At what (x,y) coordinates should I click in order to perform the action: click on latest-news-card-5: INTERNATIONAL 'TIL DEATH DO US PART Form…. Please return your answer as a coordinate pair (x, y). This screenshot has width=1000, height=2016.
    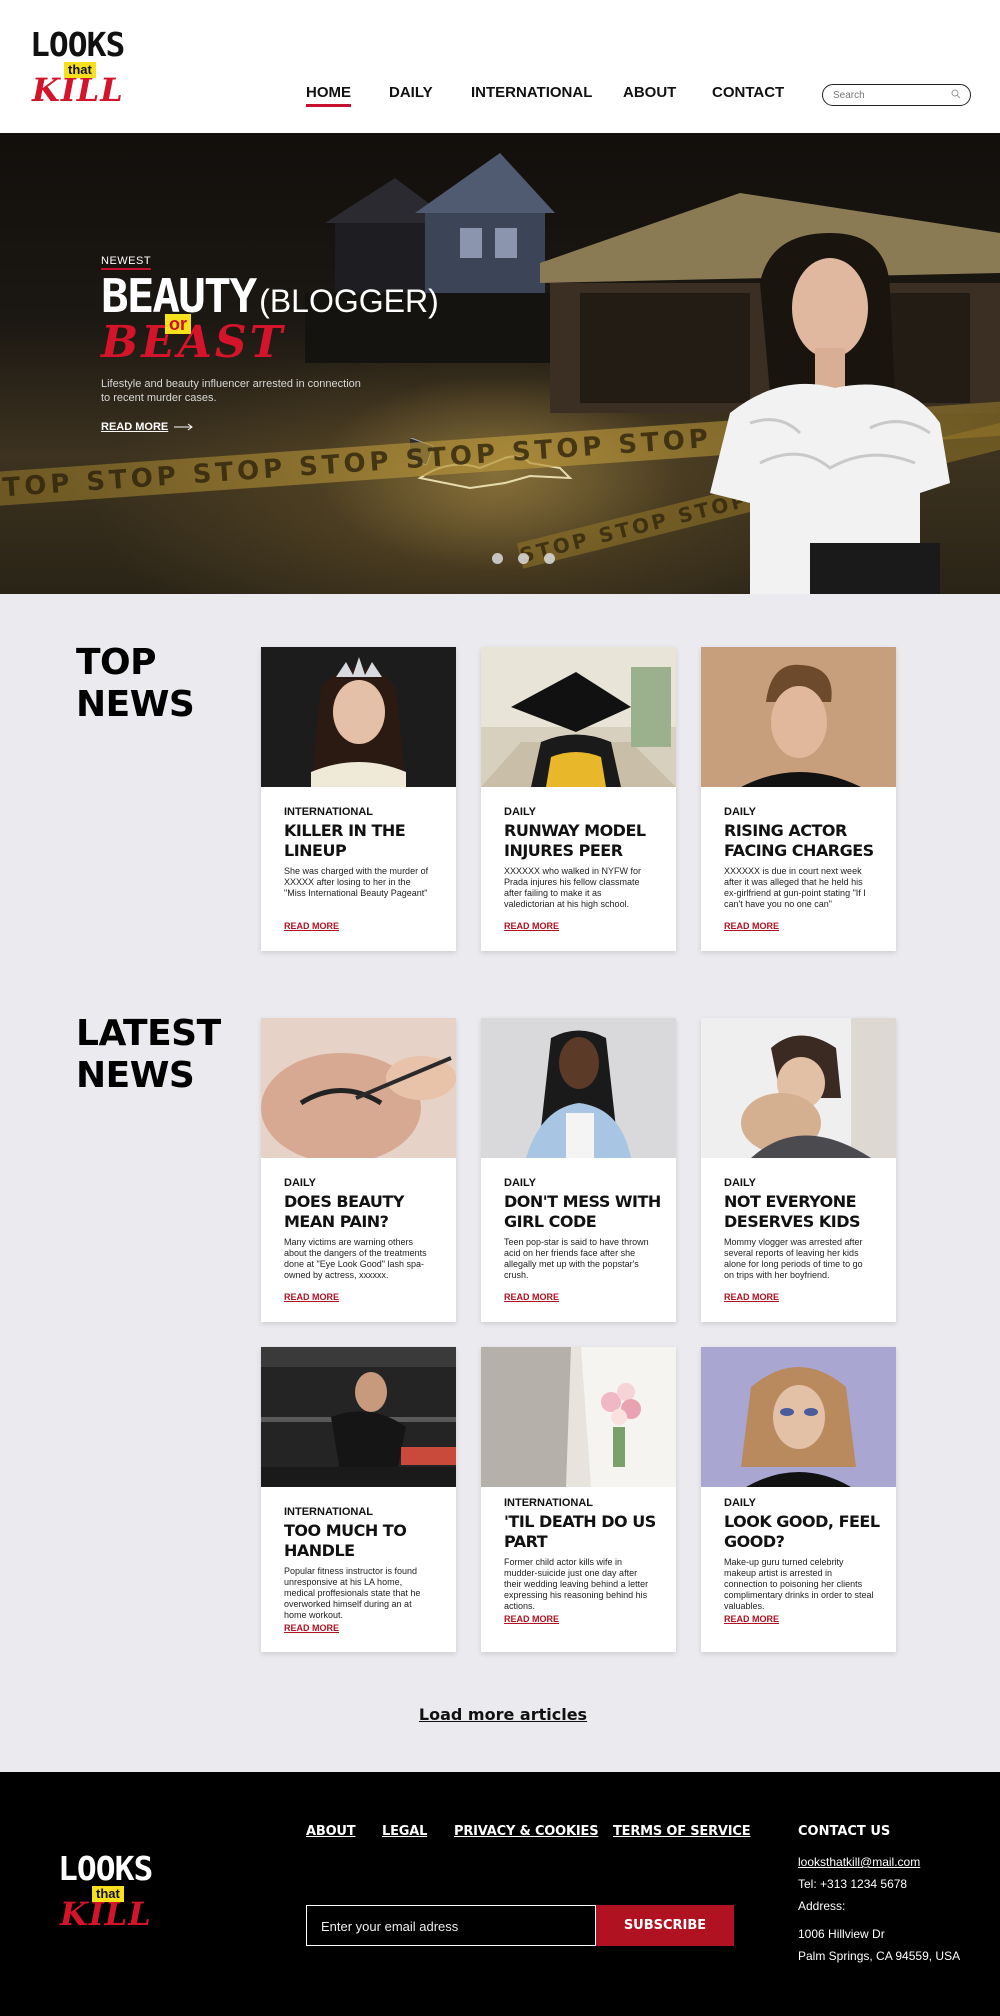
    Looking at the image, I should click on (578, 1499).